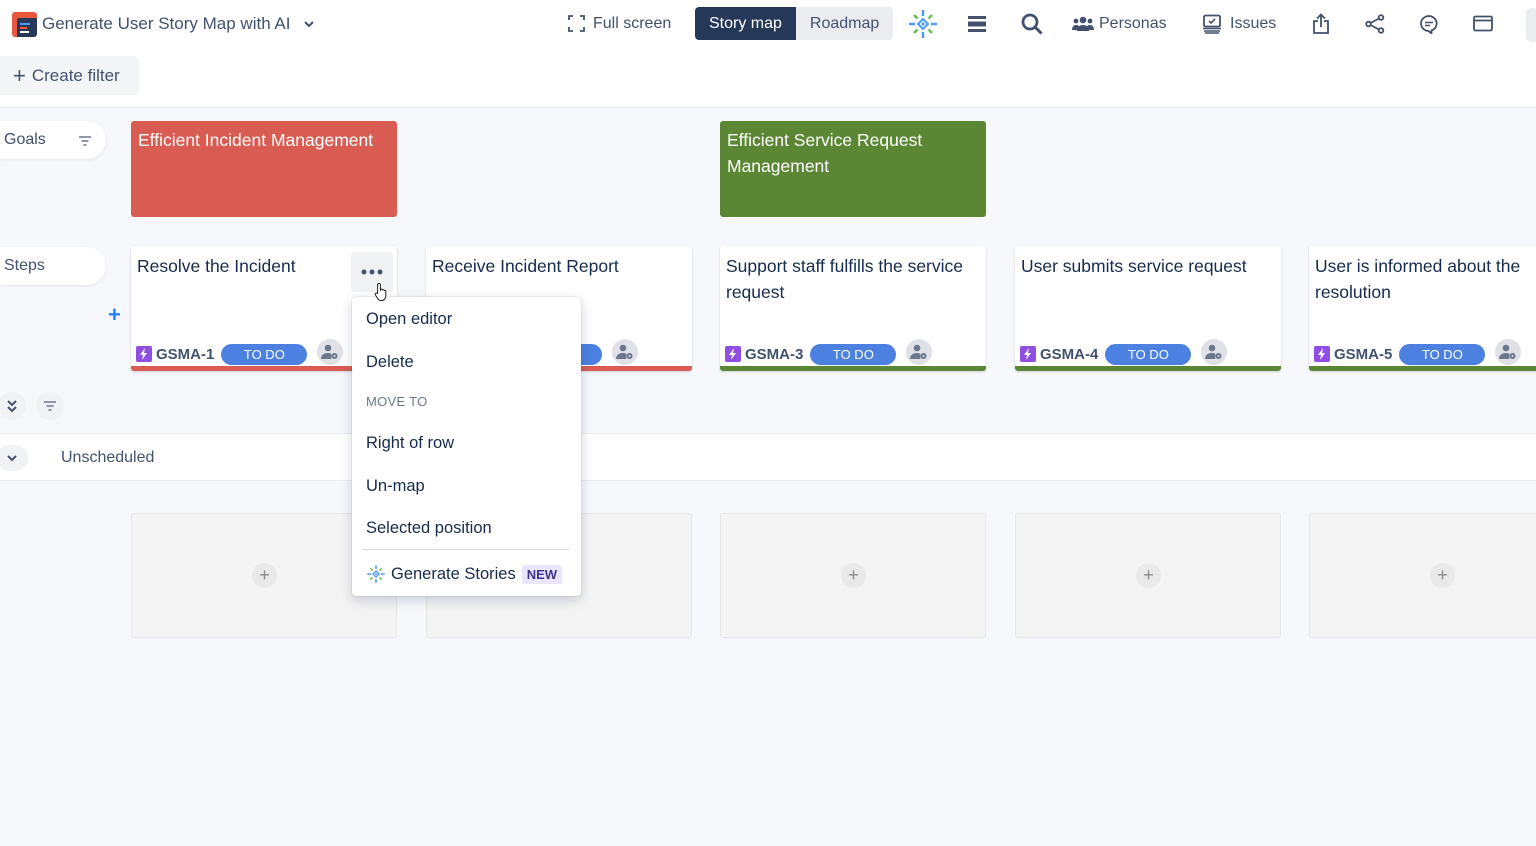  What do you see at coordinates (256, 140) in the screenshot?
I see `goal-title: Efficient Incident Management` at bounding box center [256, 140].